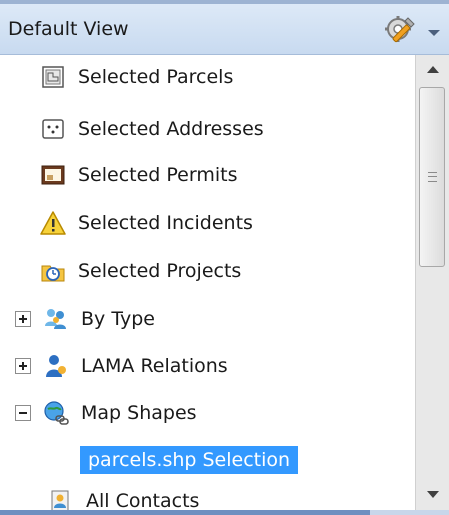 This screenshot has width=449, height=515. Describe the element at coordinates (400, 30) in the screenshot. I see `wrench-gear-icon` at that location.